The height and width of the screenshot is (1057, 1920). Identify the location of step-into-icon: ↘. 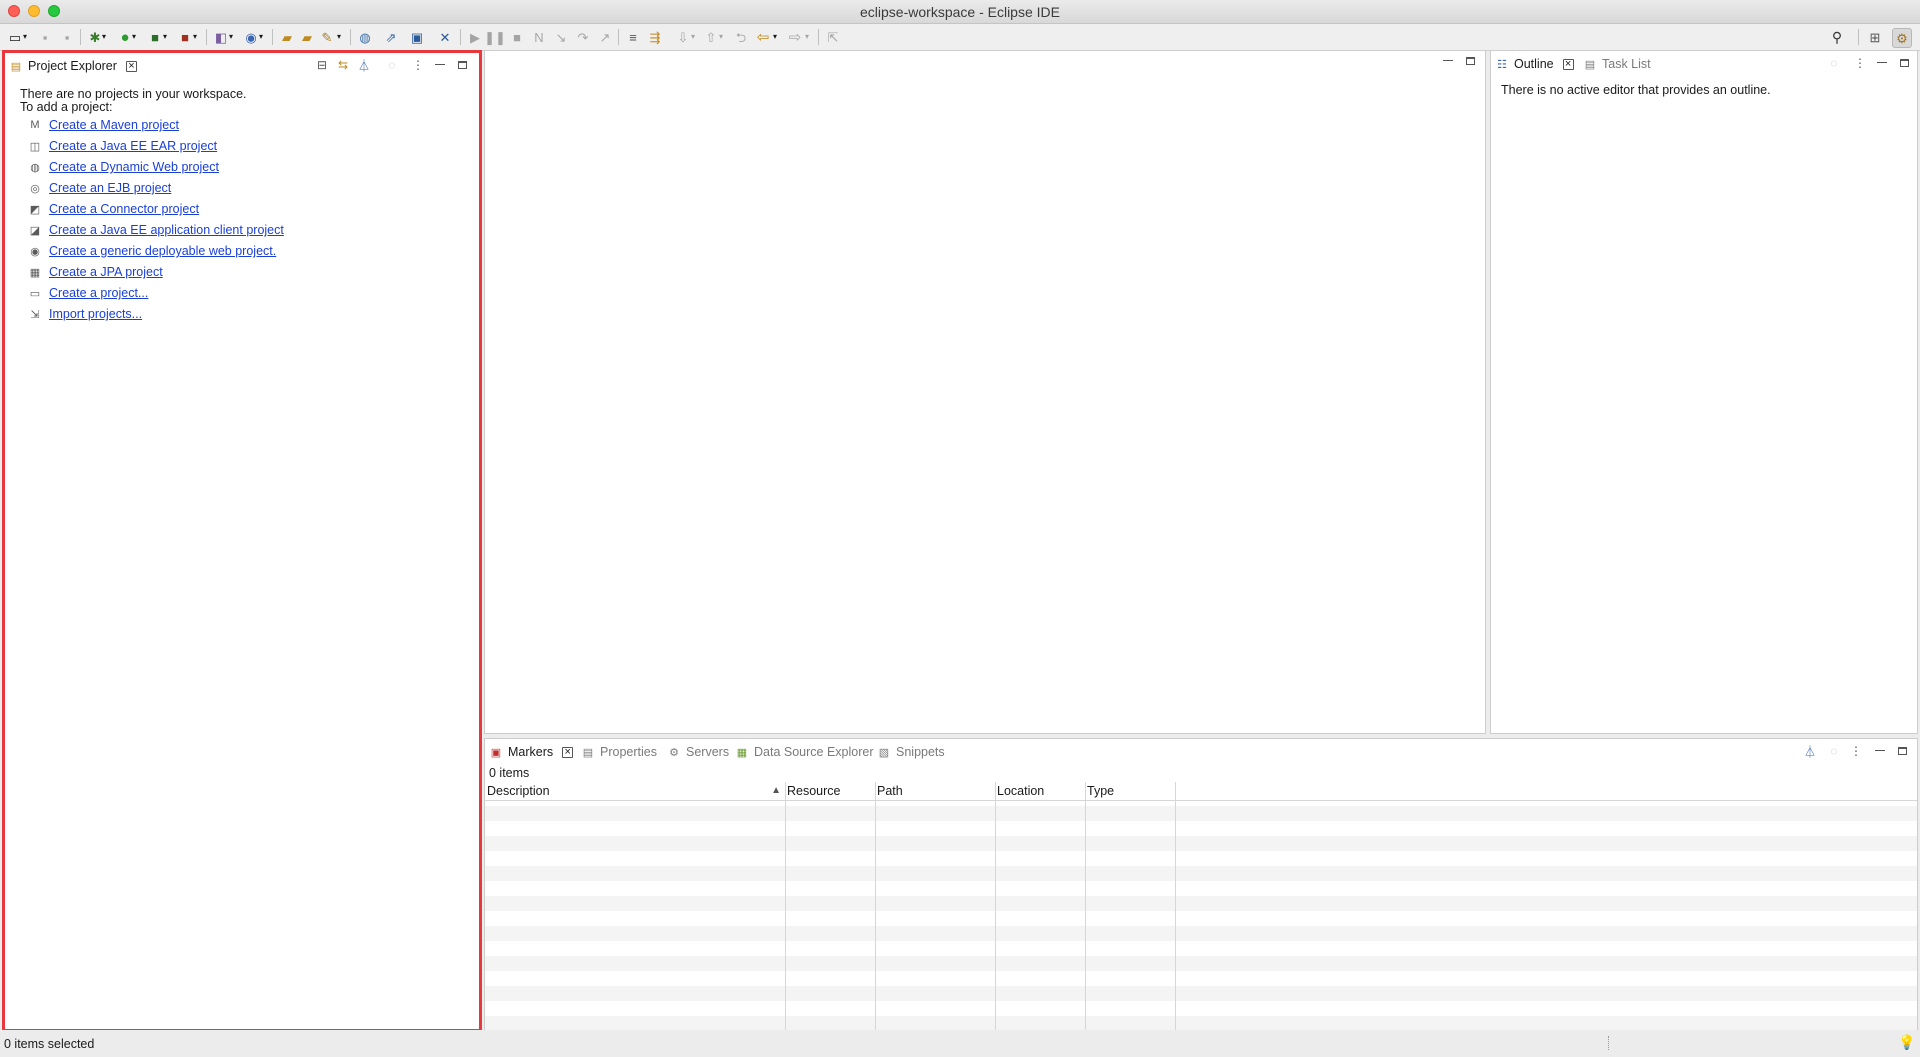
(561, 37).